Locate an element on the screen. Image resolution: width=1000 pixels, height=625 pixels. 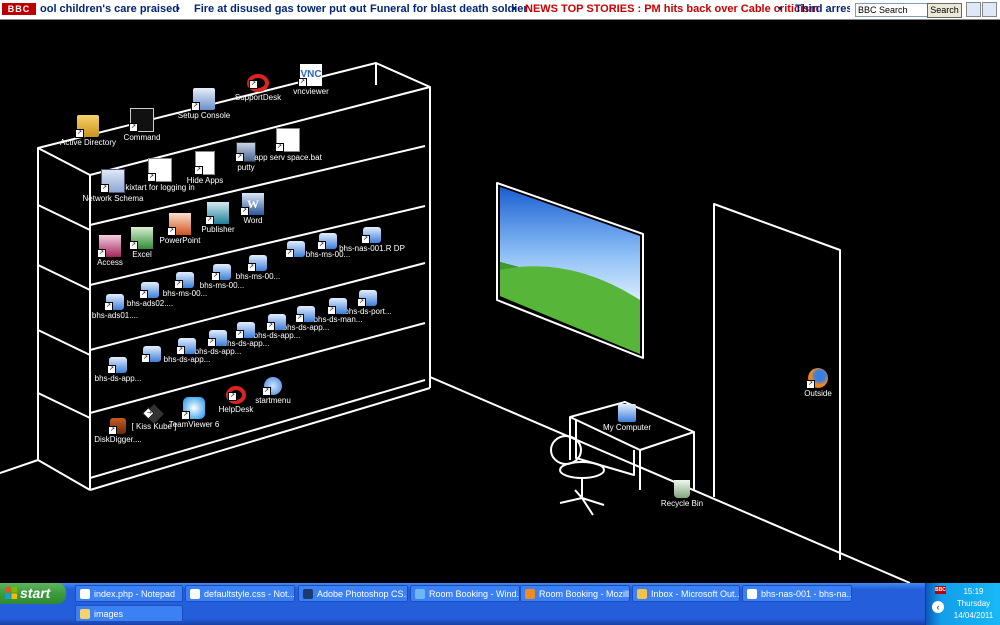
visio-icon: ↗ is located at coordinates (112, 181).